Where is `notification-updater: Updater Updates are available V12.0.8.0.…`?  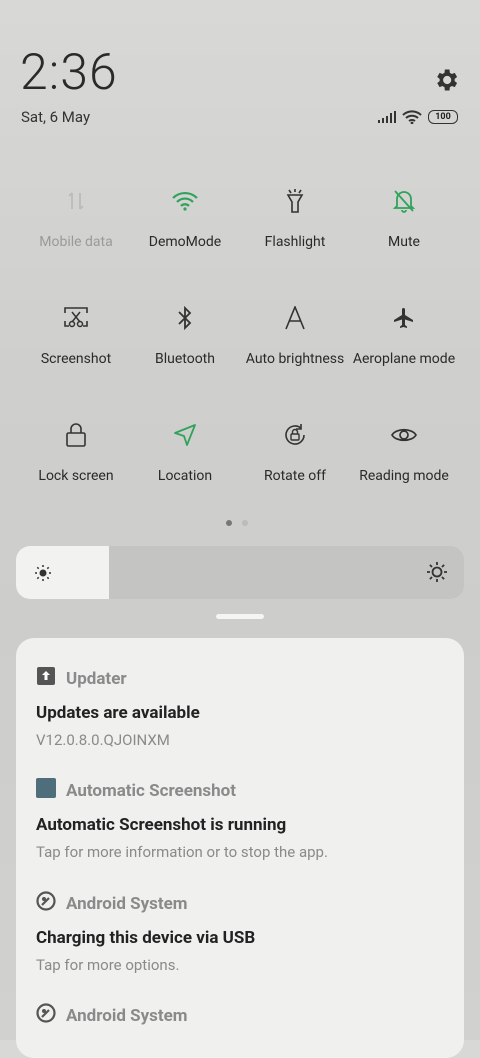
notification-updater: Updater Updates are available V12.0.8.0.… is located at coordinates (246, 707).